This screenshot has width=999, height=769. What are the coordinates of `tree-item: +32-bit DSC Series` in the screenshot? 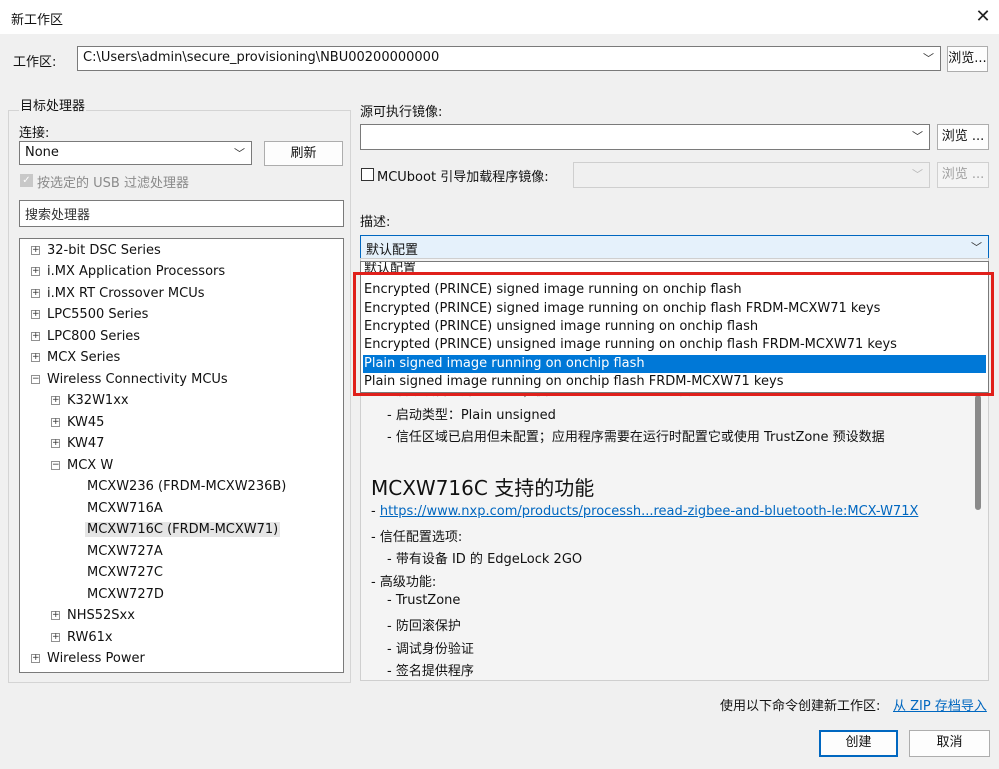 It's located at (96, 250).